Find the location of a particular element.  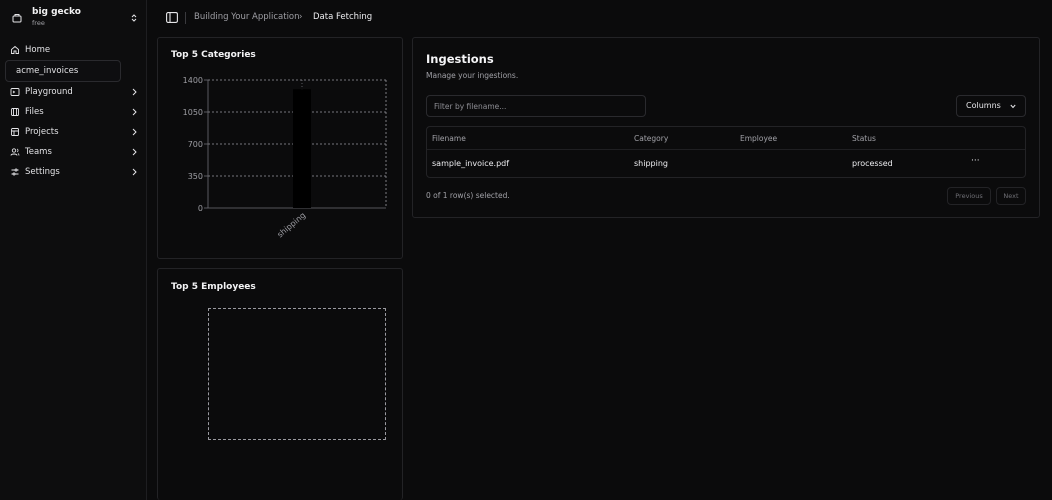

sidebar-item-label: Teams is located at coordinates (38, 152).